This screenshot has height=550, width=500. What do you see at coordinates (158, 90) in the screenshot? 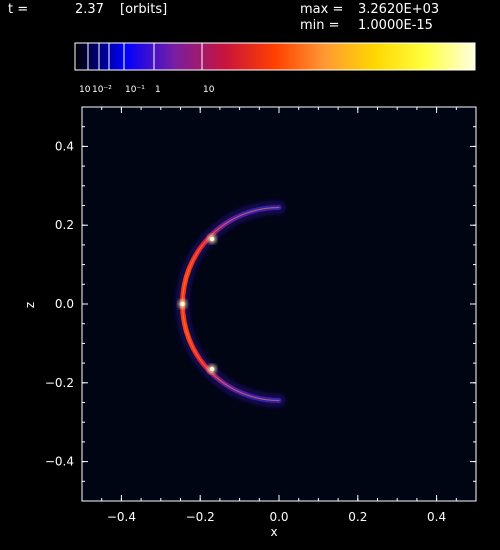
I see `colorbar-label-4: 1` at bounding box center [158, 90].